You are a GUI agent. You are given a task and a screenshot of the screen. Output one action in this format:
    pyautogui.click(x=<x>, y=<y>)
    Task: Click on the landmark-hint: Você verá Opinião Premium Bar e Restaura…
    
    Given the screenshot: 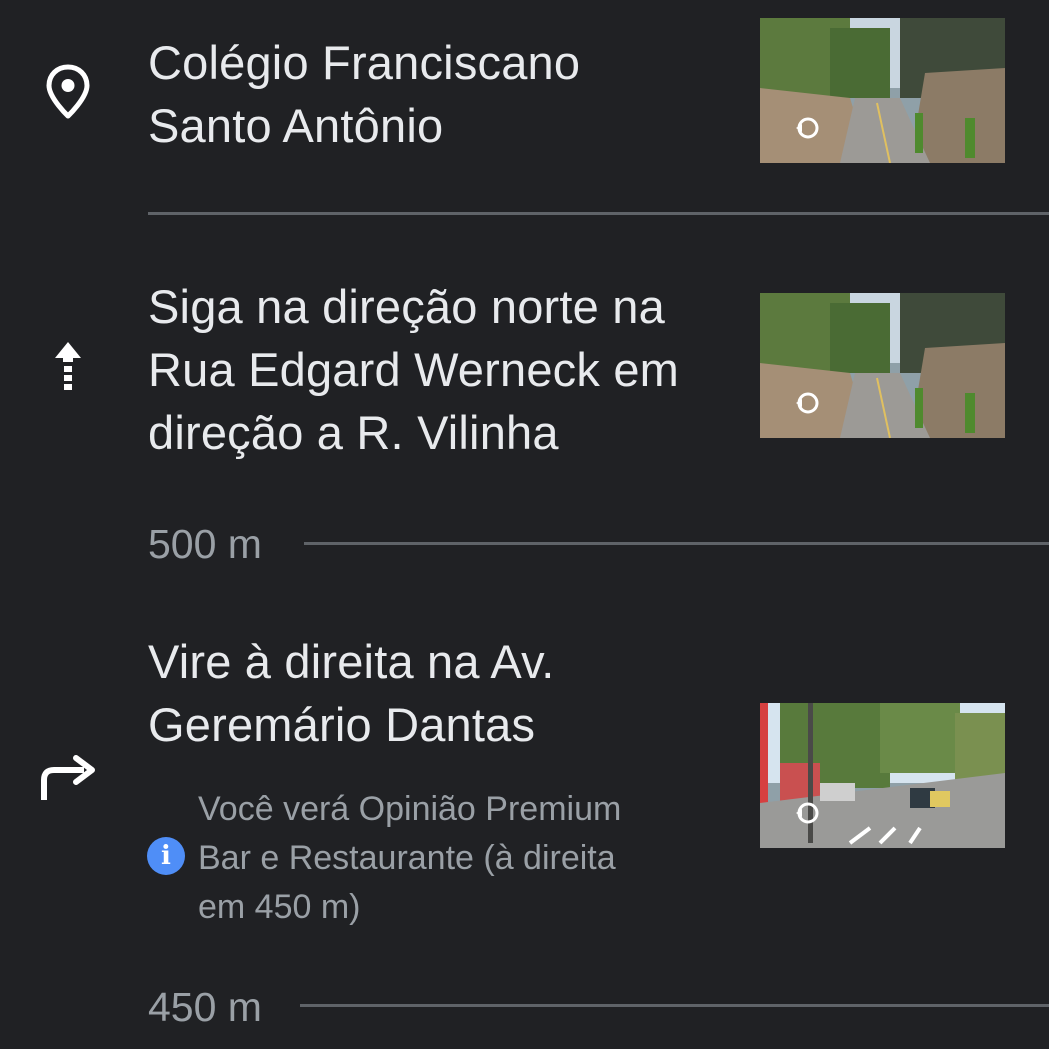 What is the action you would take?
    pyautogui.click(x=448, y=858)
    